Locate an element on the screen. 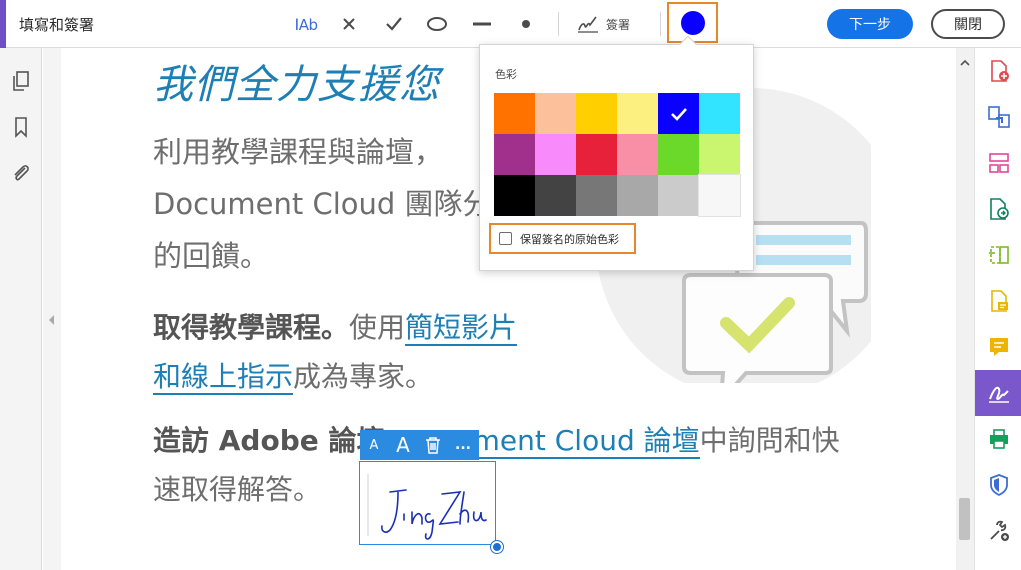 This screenshot has height=570, width=1021. dot-icon is located at coordinates (526, 24).